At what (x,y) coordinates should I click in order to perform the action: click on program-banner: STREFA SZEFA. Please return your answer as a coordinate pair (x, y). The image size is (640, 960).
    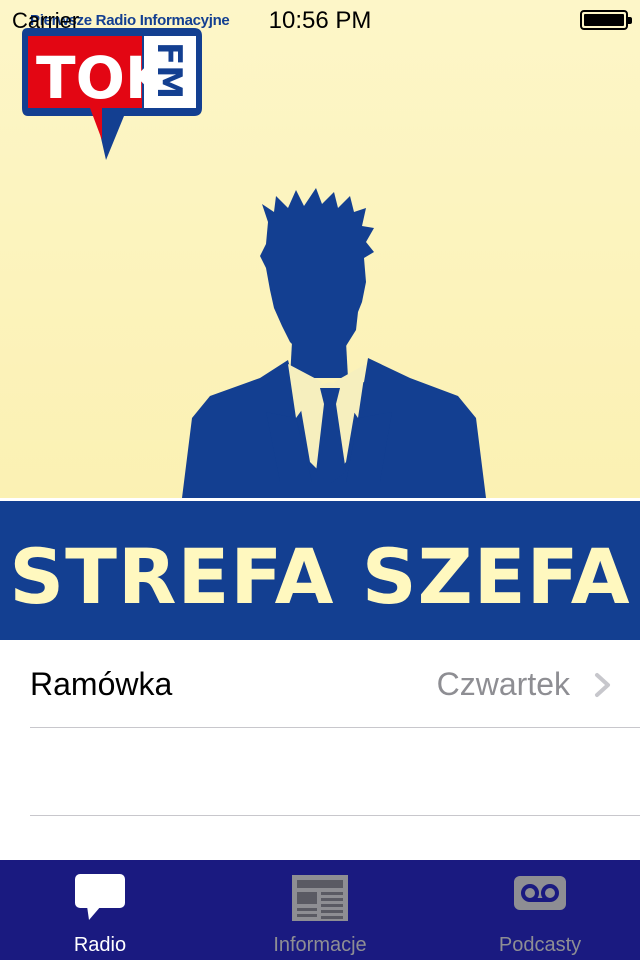
    Looking at the image, I should click on (320, 569).